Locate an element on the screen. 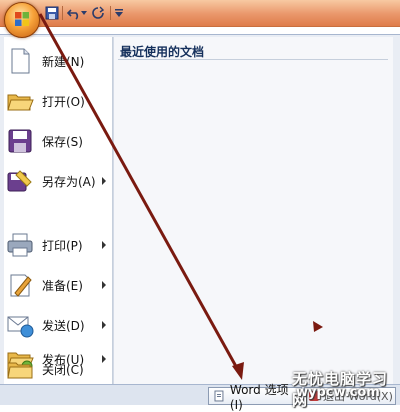 This screenshot has height=412, width=400. save-disk-icon is located at coordinates (20, 141).